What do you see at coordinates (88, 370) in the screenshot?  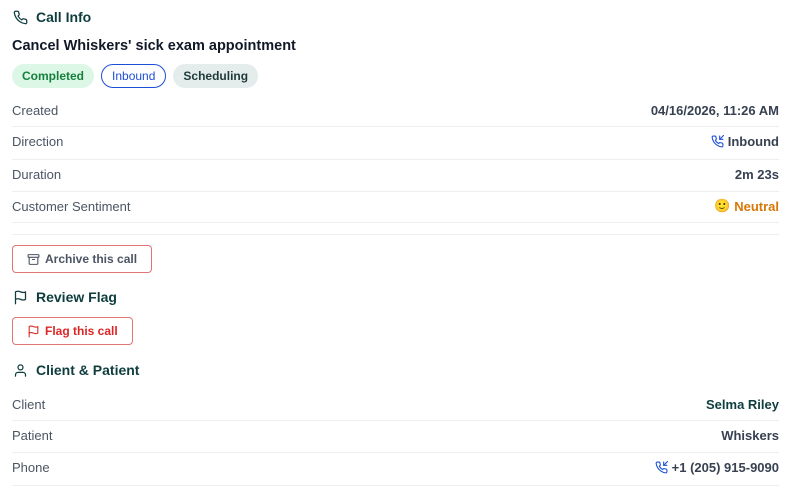 I see `client-patient-title: Client & Patient` at bounding box center [88, 370].